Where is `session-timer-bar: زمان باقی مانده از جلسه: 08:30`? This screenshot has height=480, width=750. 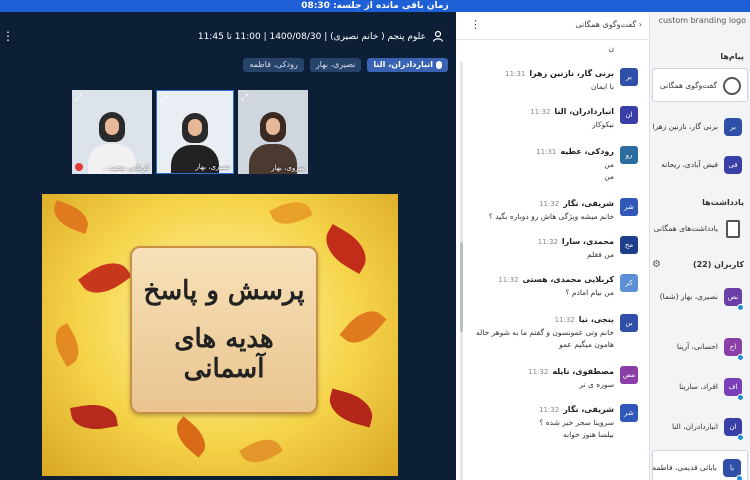
session-timer-bar: زمان باقی مانده از جلسه: 08:30 is located at coordinates (375, 6).